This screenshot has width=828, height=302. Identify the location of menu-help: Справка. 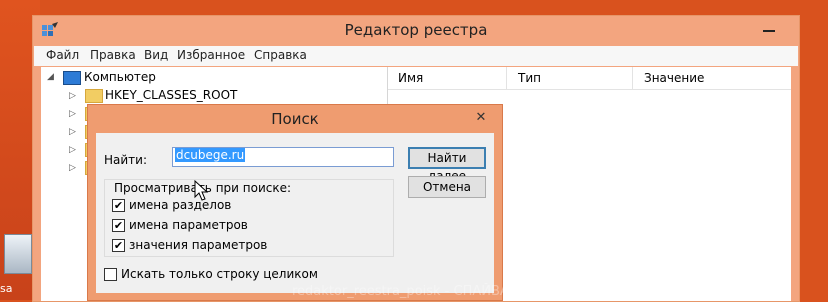
(280, 55).